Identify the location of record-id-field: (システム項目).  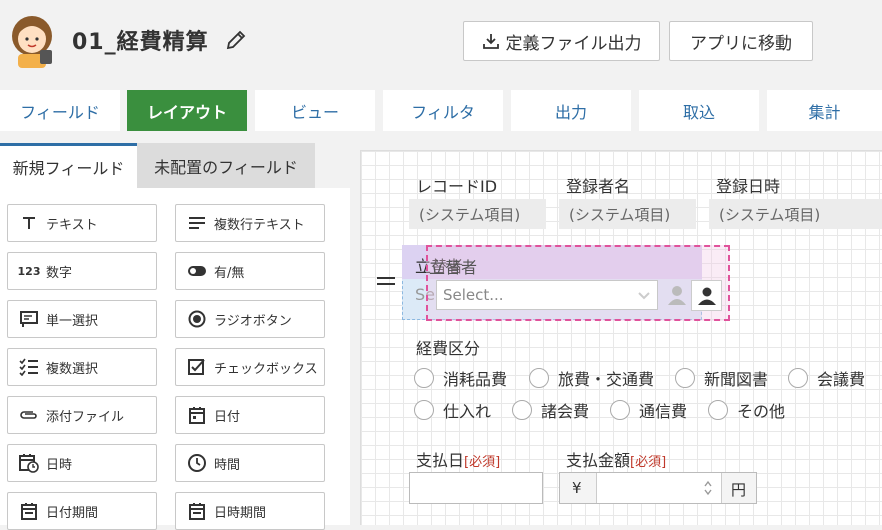
(477, 214).